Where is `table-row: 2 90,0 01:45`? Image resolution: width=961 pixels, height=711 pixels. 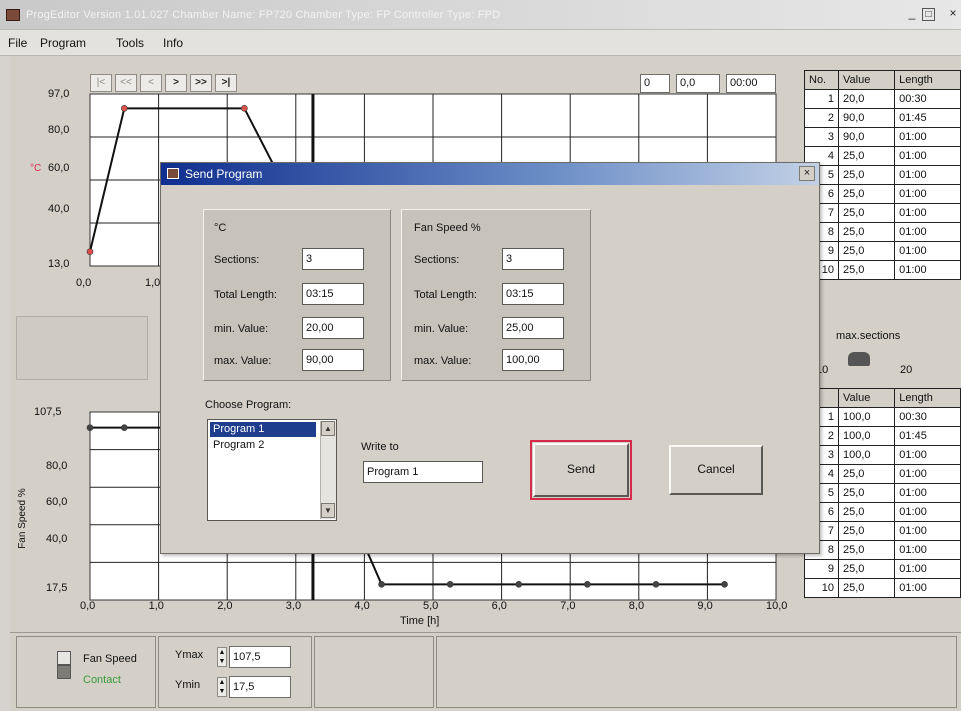 table-row: 2 90,0 01:45 is located at coordinates (882, 118).